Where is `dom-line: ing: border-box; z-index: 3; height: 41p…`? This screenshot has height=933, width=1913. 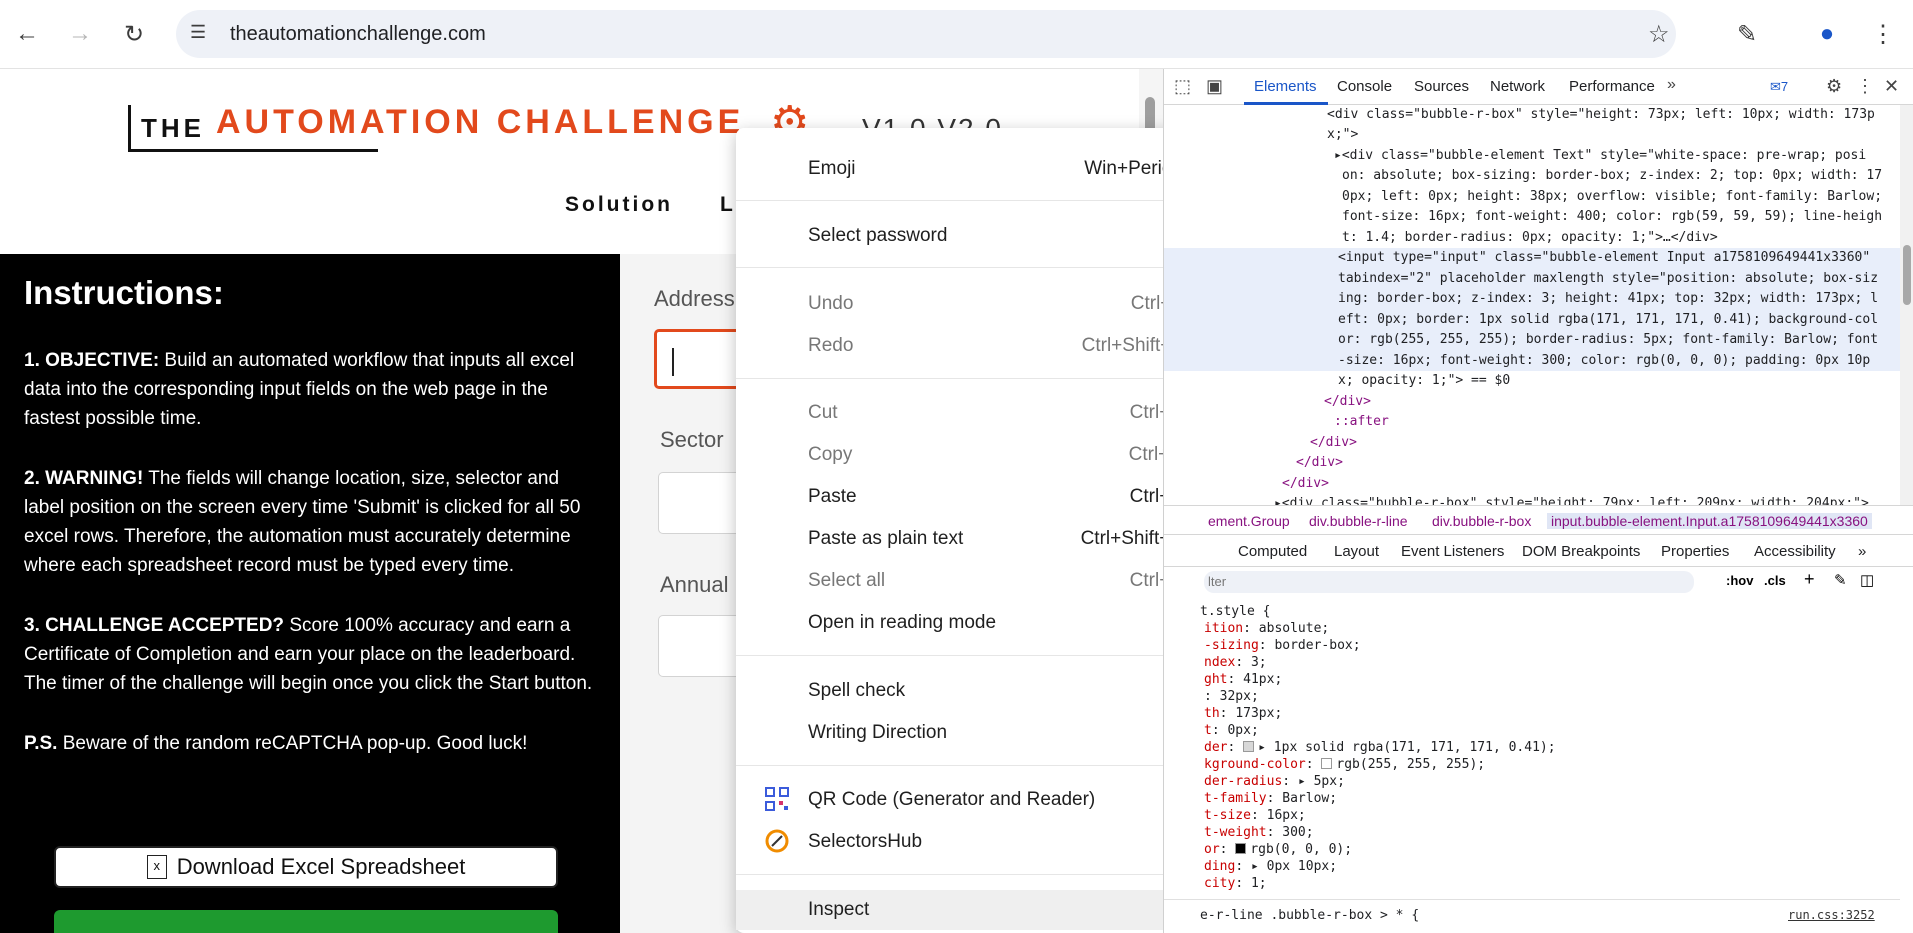 dom-line: ing: border-box; z-index: 3; height: 41p… is located at coordinates (1625, 299).